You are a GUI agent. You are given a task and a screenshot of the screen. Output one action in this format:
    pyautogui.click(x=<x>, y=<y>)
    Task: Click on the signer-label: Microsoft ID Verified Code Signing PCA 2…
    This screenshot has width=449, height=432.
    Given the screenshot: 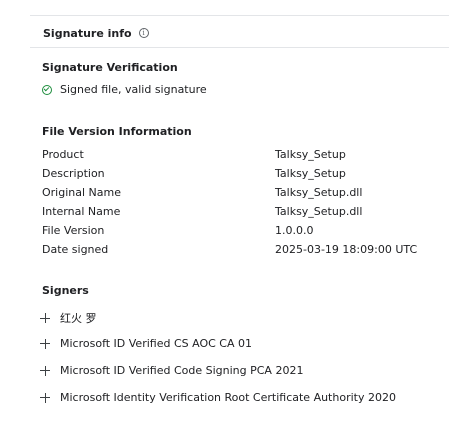 What is the action you would take?
    pyautogui.click(x=182, y=370)
    